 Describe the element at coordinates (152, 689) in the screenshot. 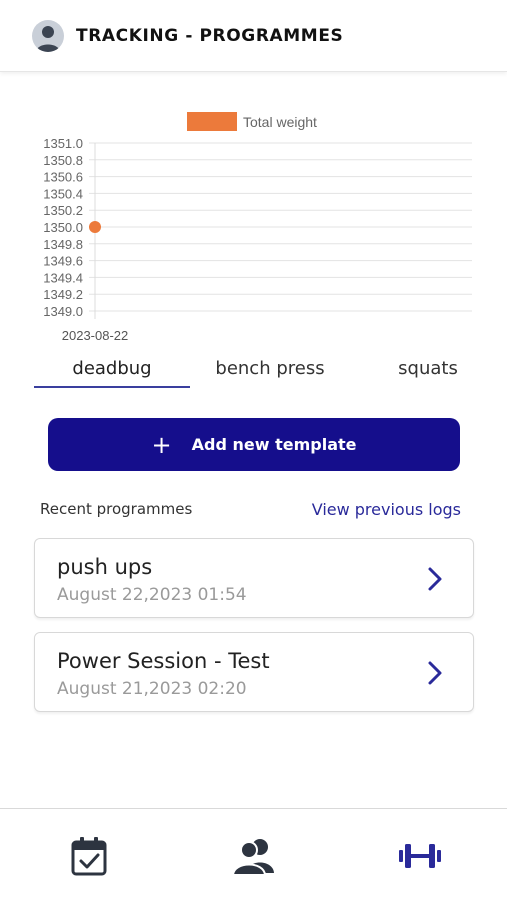

I see `programme-date: August 21,2023 02:20` at that location.